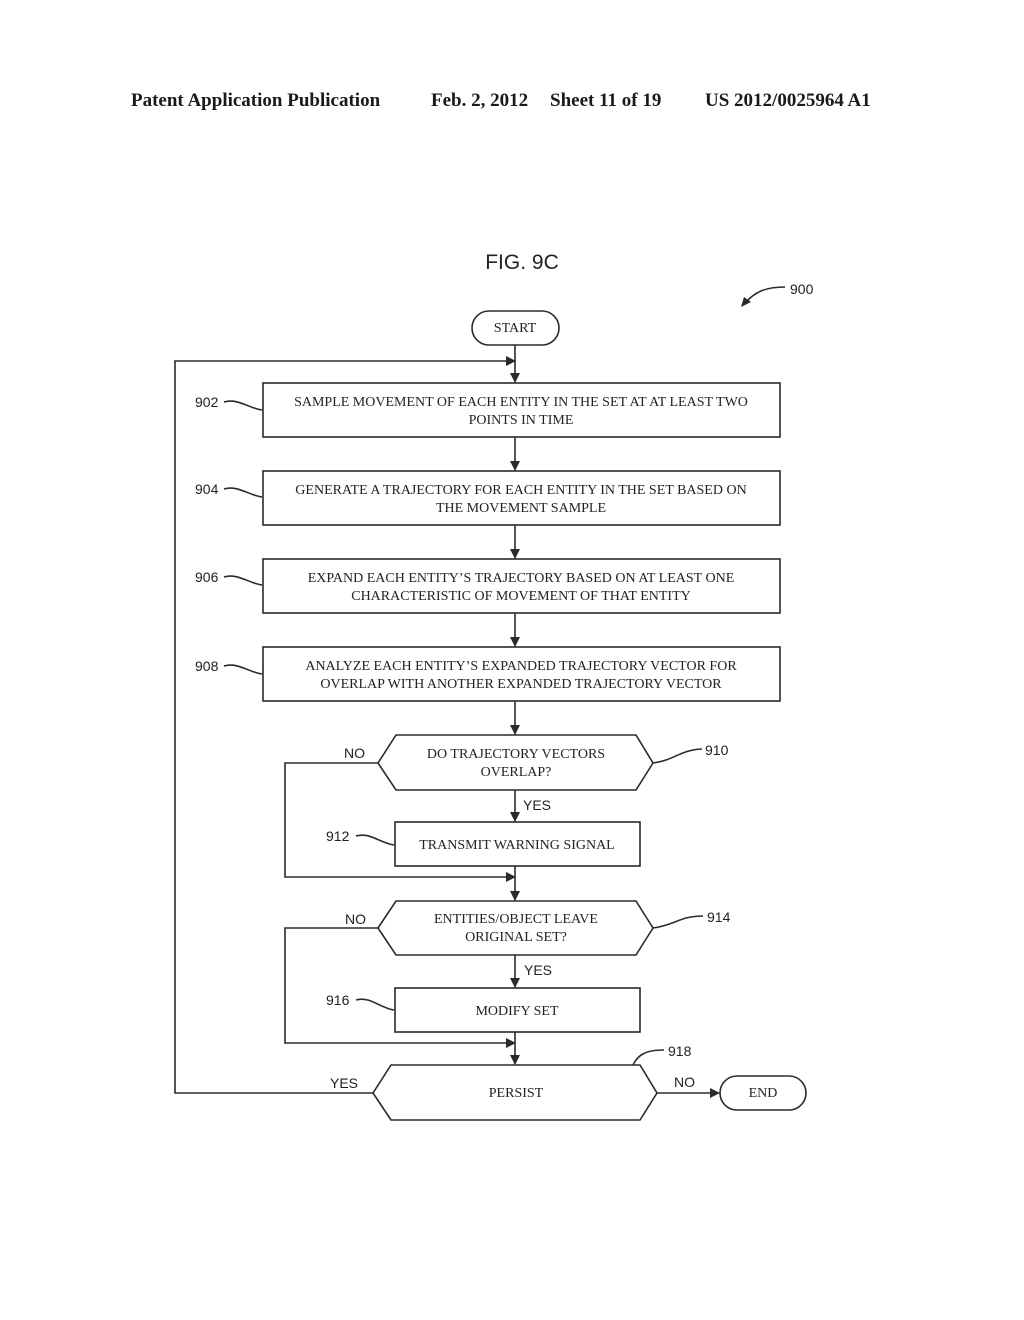 Image resolution: width=1024 pixels, height=1320 pixels. What do you see at coordinates (516, 772) in the screenshot?
I see `decision-910-line2: OVERLAP?` at bounding box center [516, 772].